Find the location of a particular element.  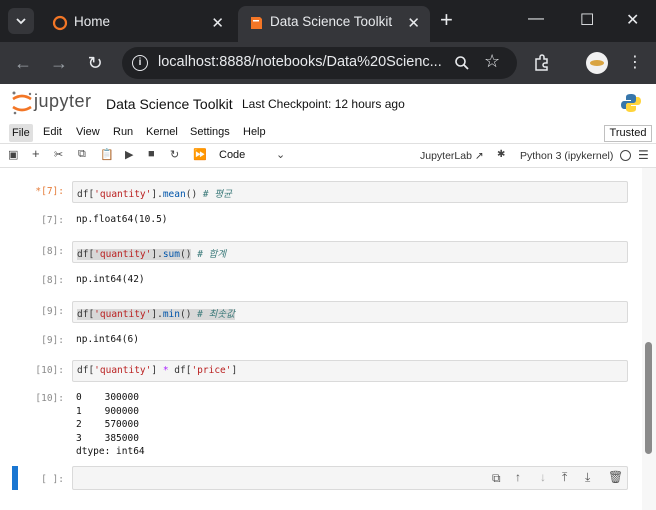

menu-kernel: Kernel is located at coordinates (162, 132).